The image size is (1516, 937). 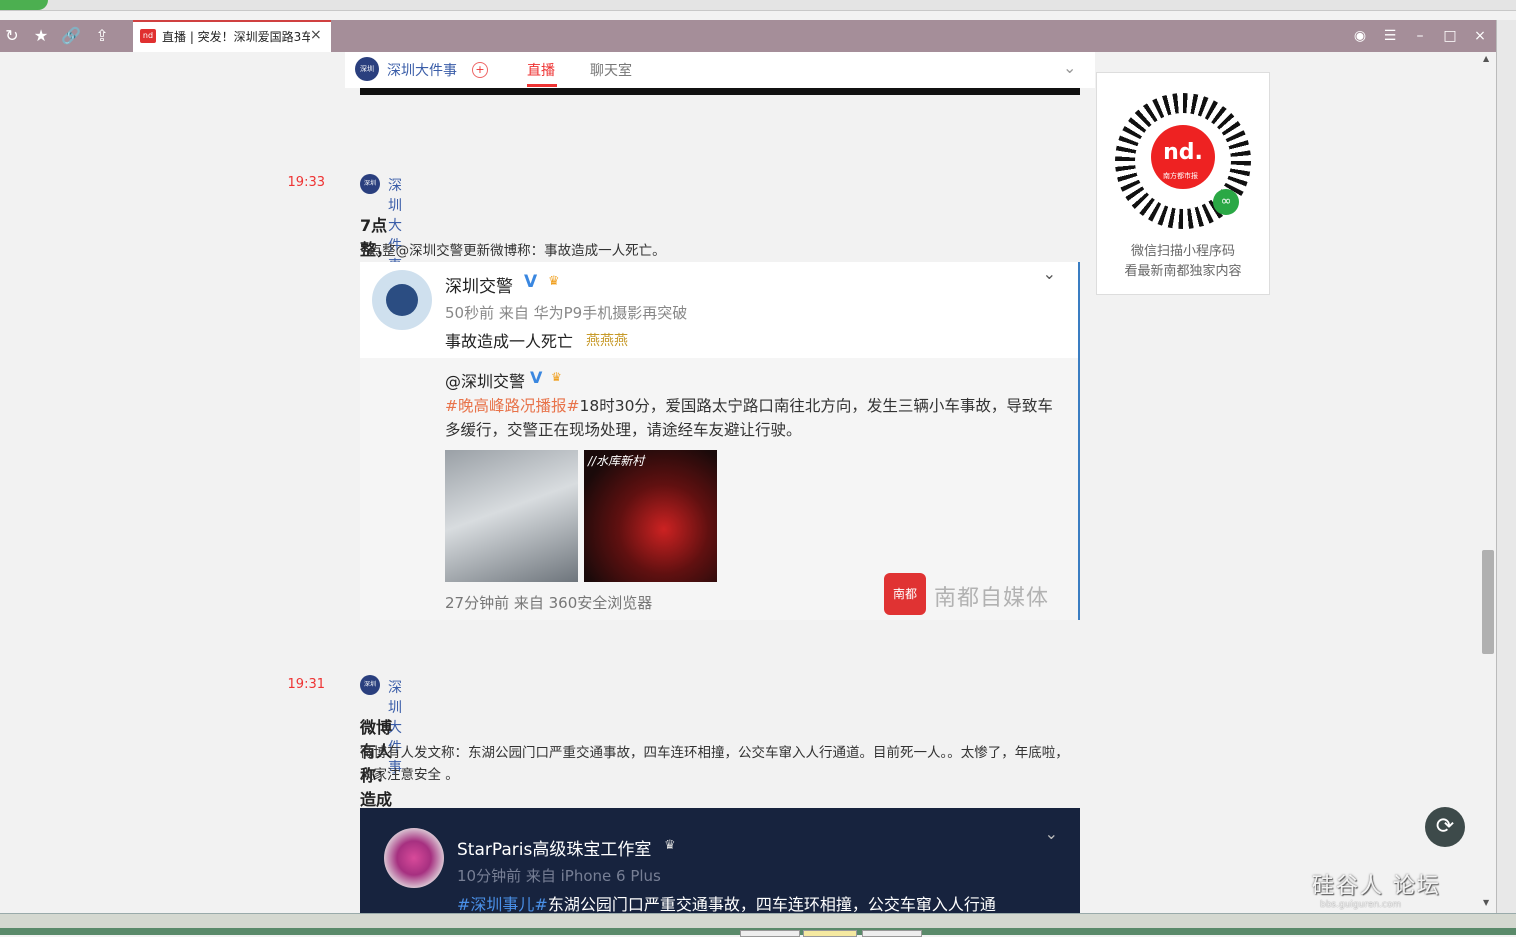 What do you see at coordinates (541, 70) in the screenshot?
I see `tab-live: 直播` at bounding box center [541, 70].